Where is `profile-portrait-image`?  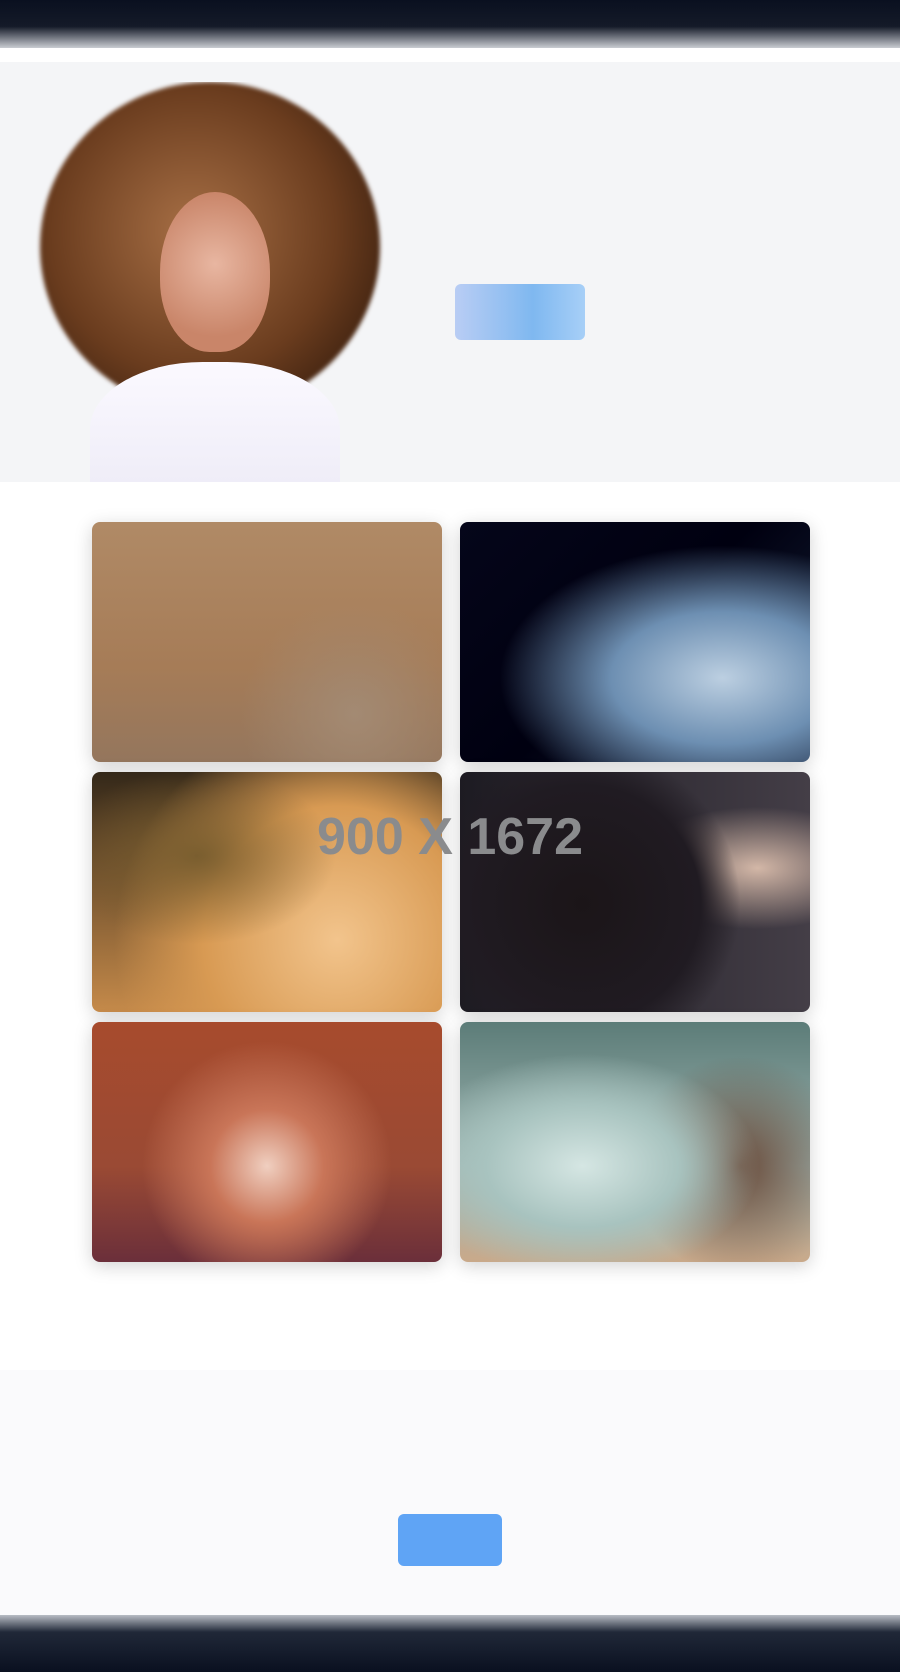
profile-portrait-image is located at coordinates (215, 282).